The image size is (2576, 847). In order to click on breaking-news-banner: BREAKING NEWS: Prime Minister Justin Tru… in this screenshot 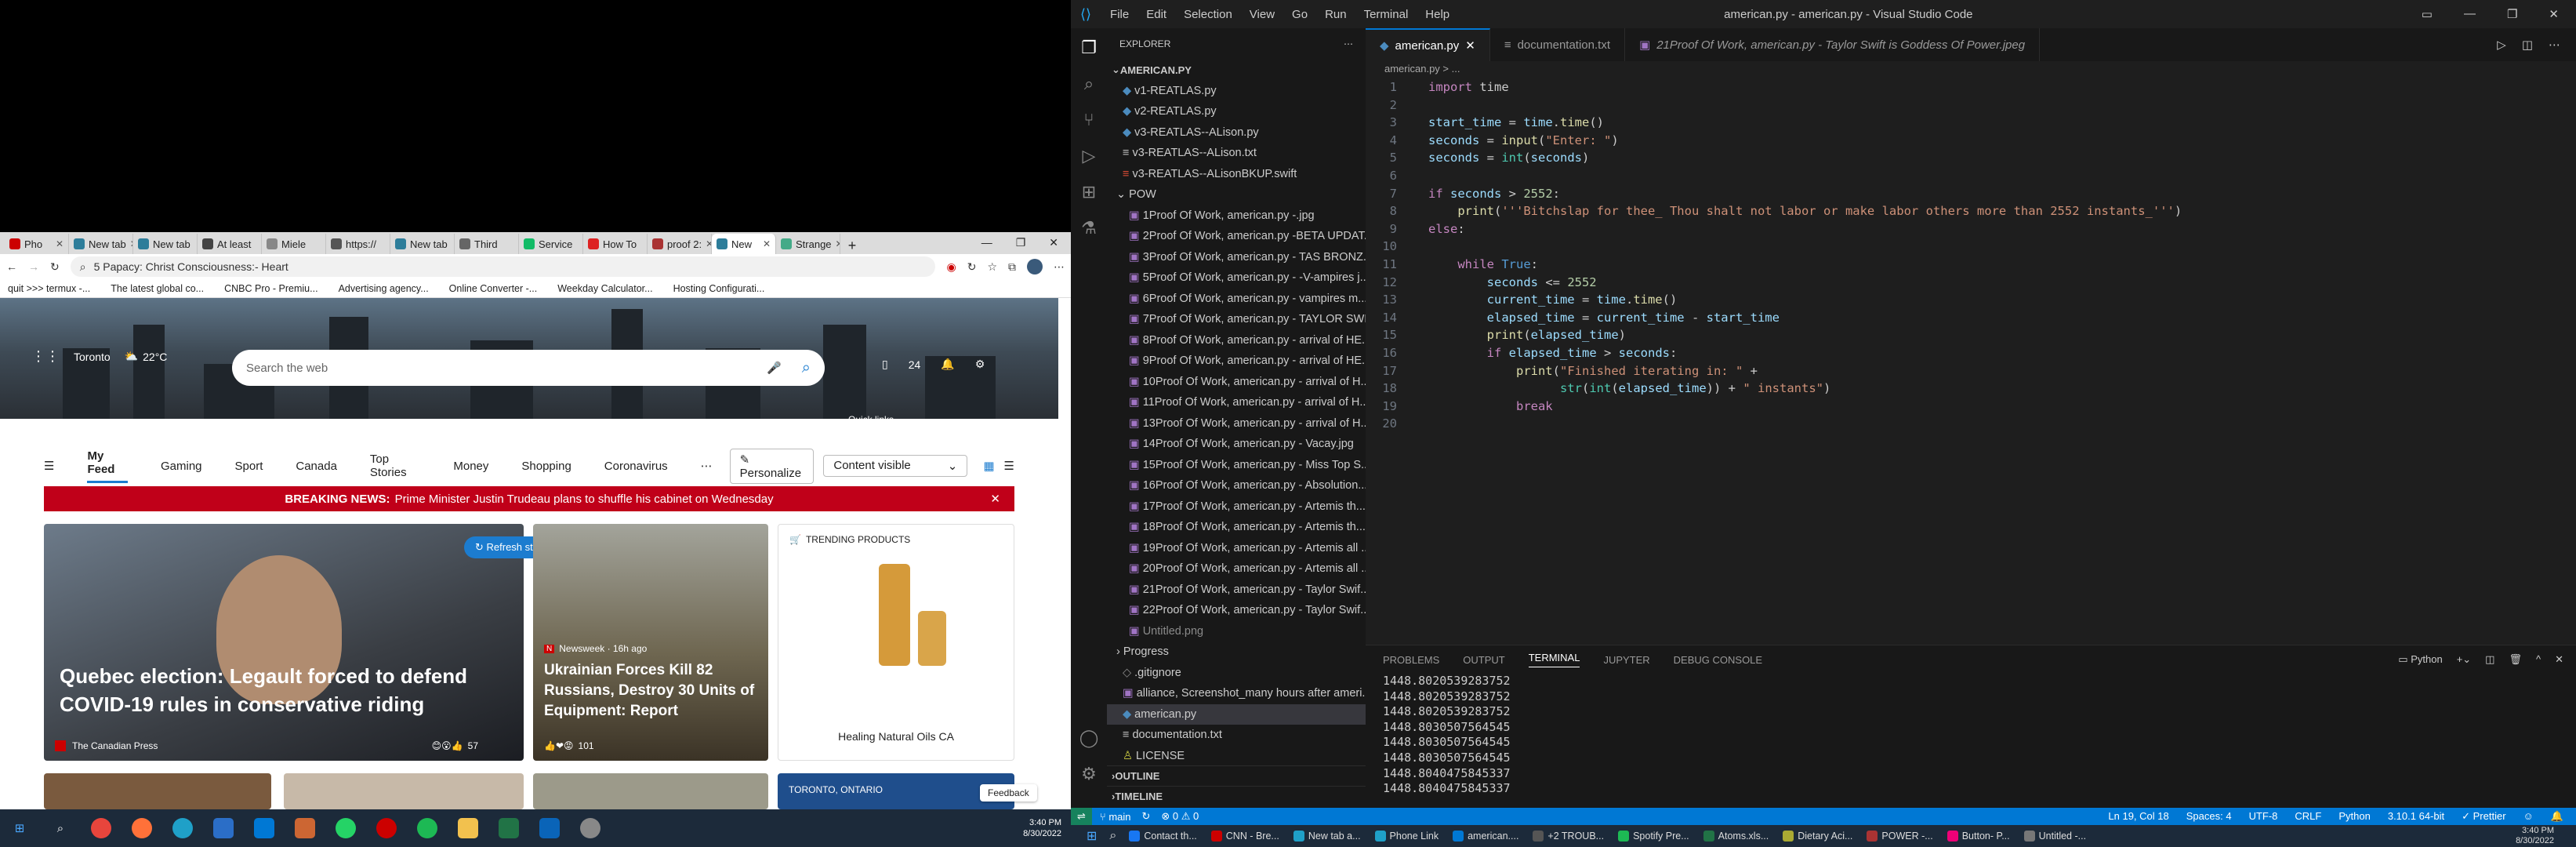, I will do `click(529, 498)`.